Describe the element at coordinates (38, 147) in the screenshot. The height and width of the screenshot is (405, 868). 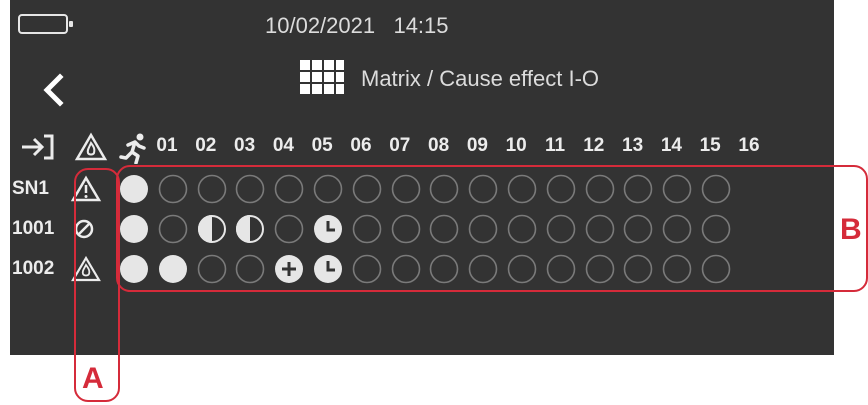
I see `input-arrow-icon` at that location.